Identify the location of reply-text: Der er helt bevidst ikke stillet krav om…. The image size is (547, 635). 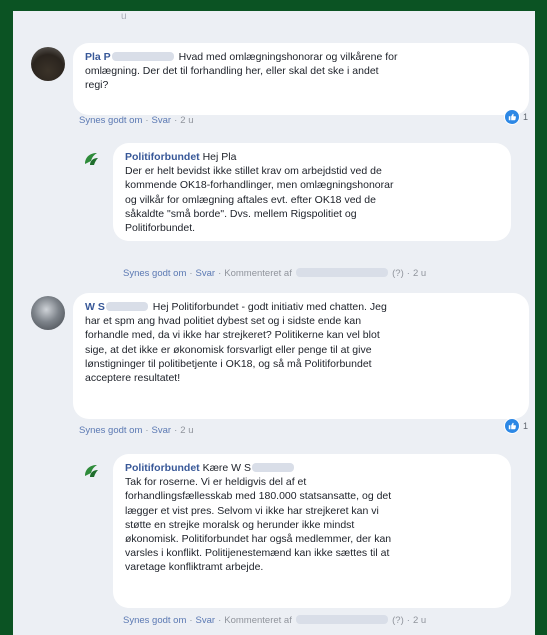
(259, 200).